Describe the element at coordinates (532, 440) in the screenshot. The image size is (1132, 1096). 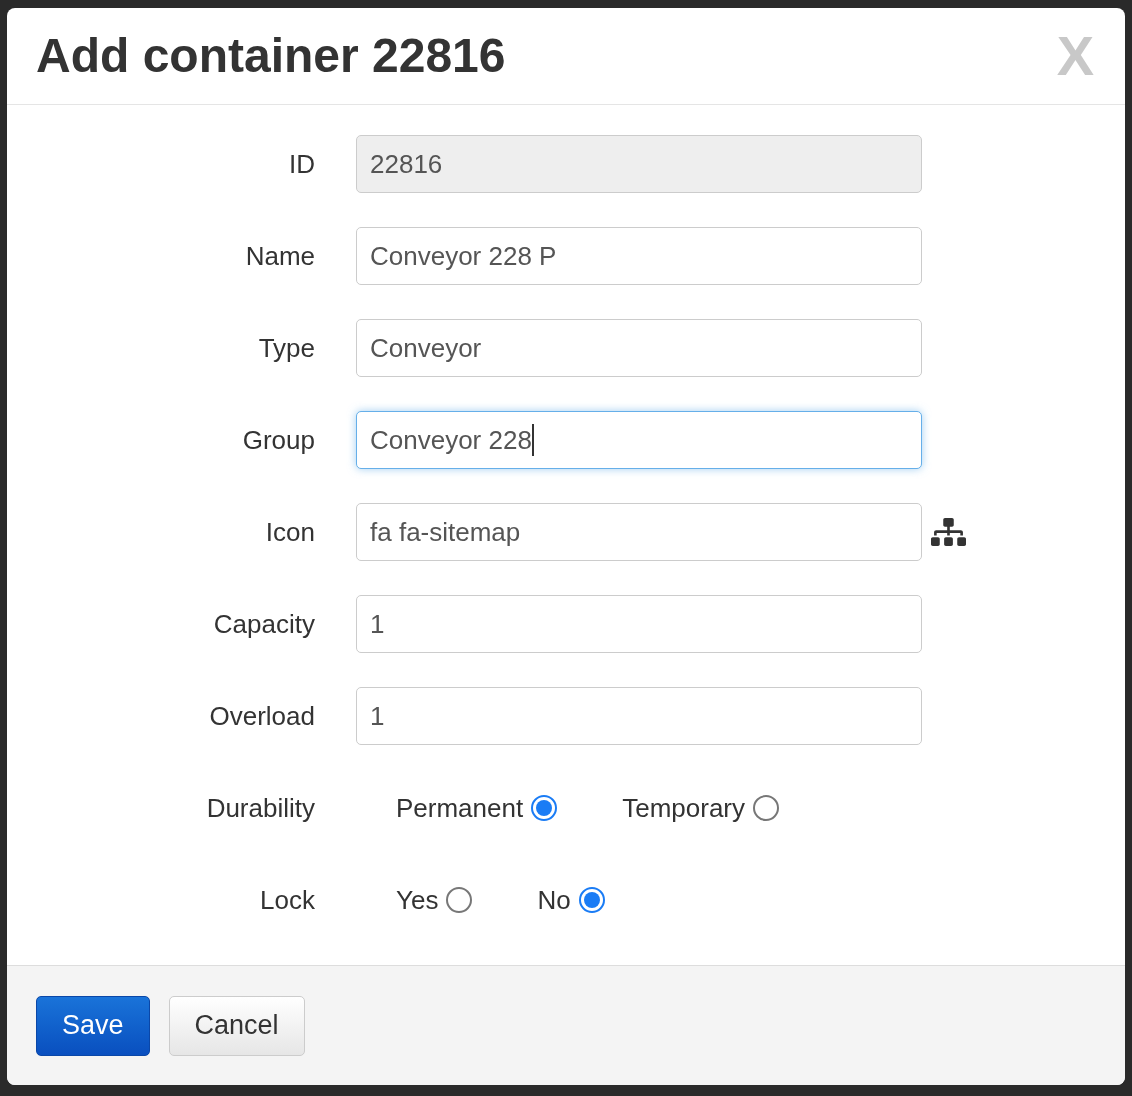
I see `text-caret` at that location.